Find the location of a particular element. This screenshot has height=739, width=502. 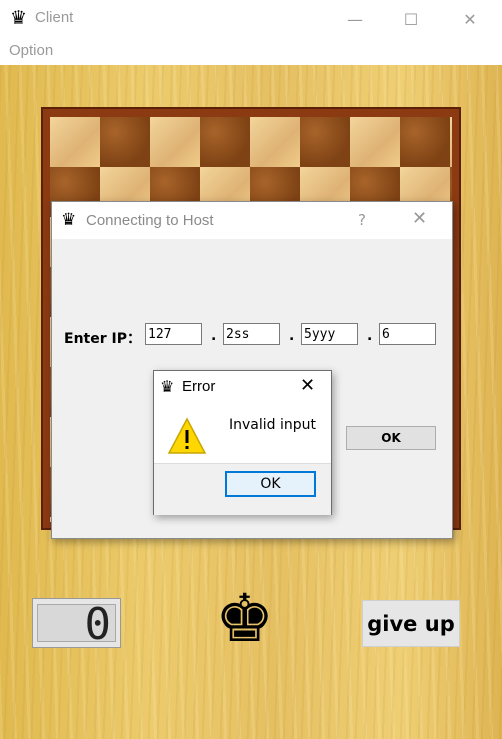

ip-field-3: 5yyy is located at coordinates (329, 334).